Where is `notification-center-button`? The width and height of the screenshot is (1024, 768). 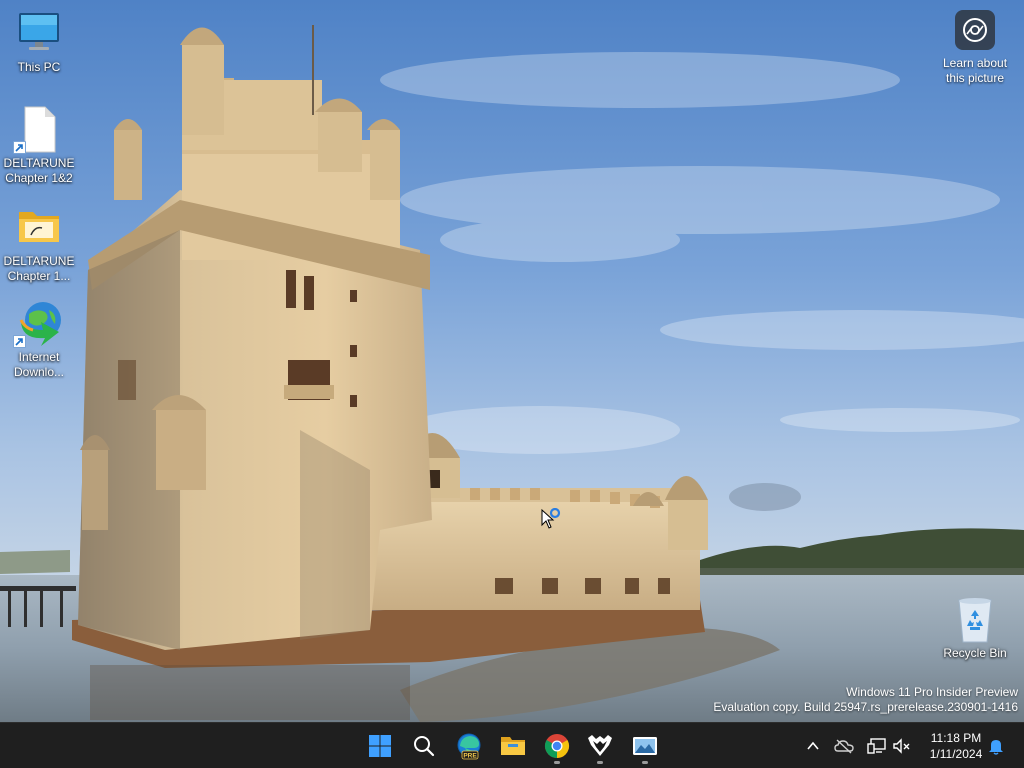 notification-center-button is located at coordinates (996, 746).